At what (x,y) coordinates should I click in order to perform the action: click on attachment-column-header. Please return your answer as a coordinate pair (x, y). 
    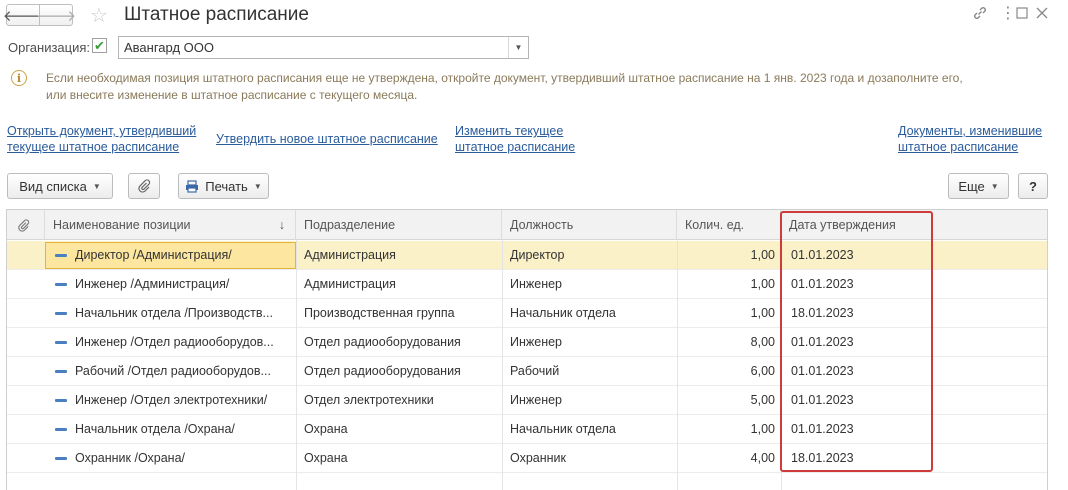
    Looking at the image, I should click on (26, 225).